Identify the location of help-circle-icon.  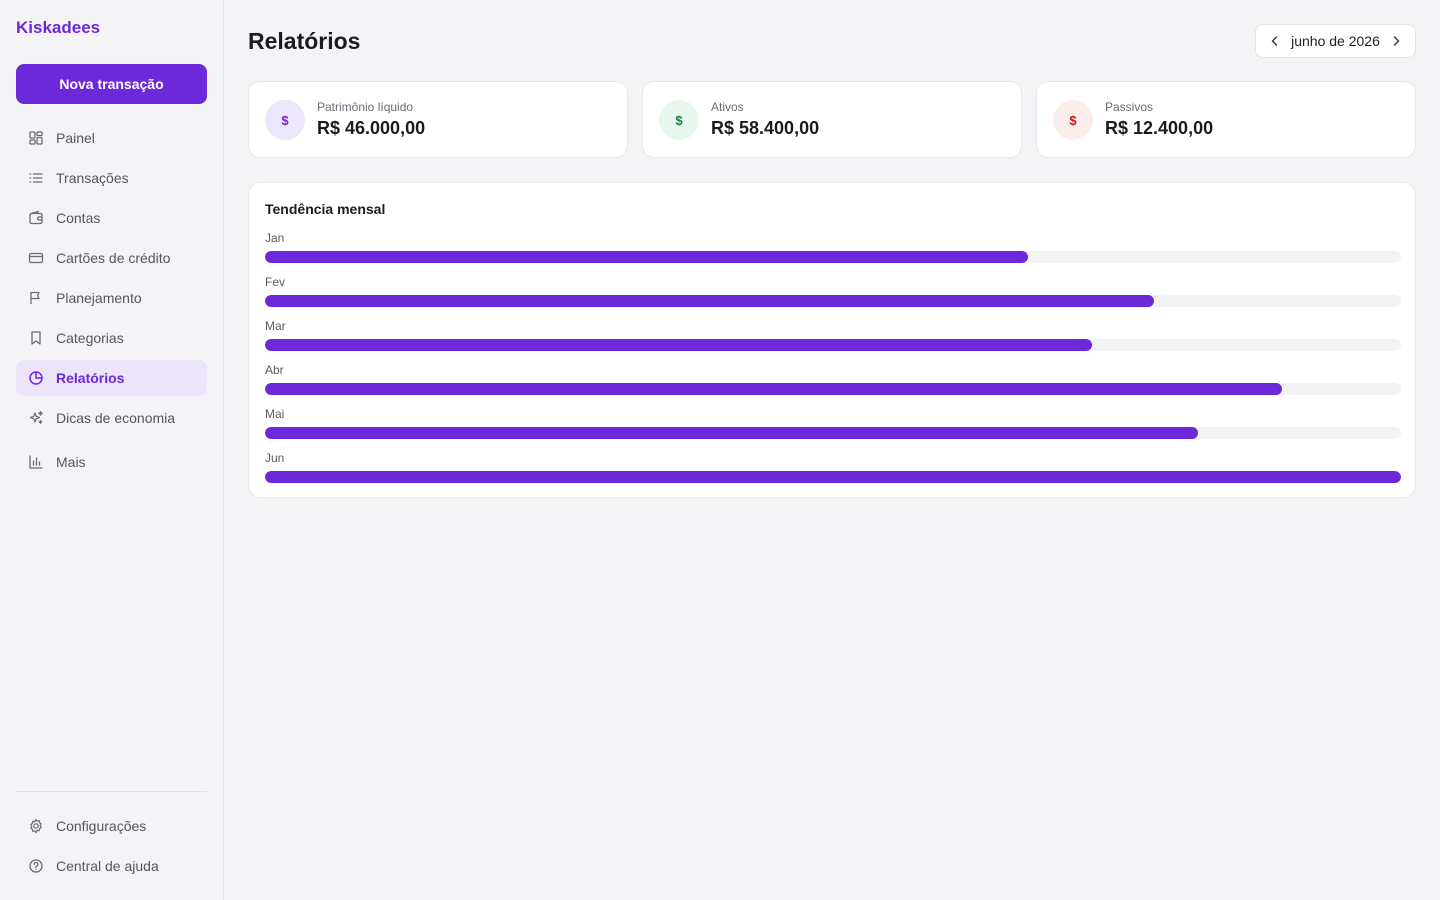
(36, 866).